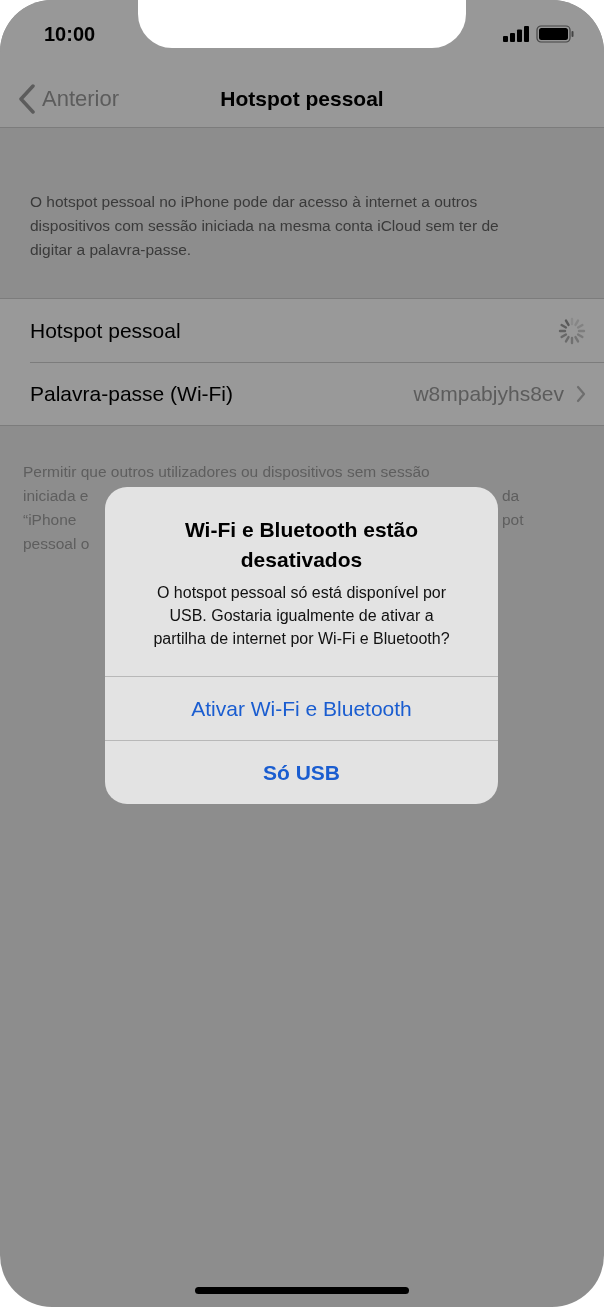 This screenshot has height=1307, width=604. What do you see at coordinates (301, 772) in the screenshot?
I see `alert-button: Só USB` at bounding box center [301, 772].